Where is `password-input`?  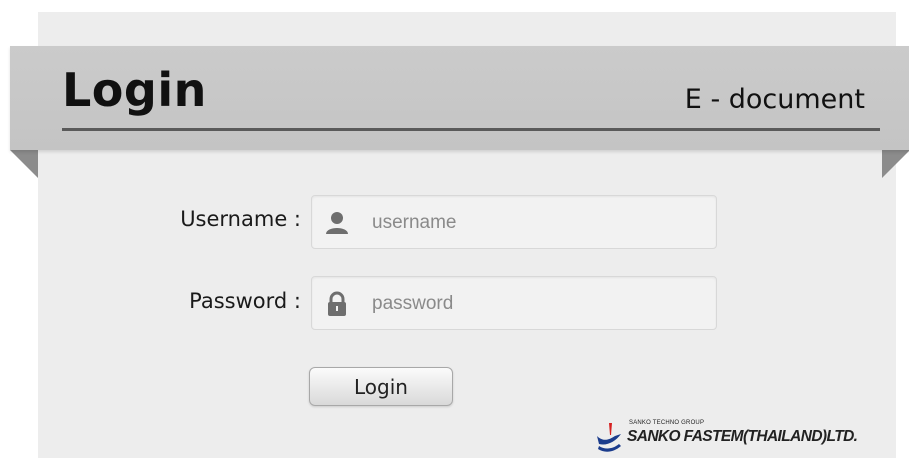 password-input is located at coordinates (537, 304).